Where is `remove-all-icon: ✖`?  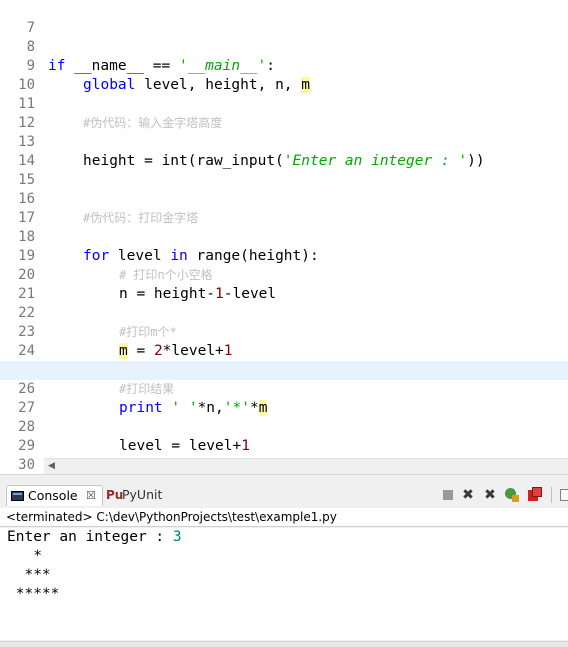
remove-all-icon: ✖ is located at coordinates (490, 495).